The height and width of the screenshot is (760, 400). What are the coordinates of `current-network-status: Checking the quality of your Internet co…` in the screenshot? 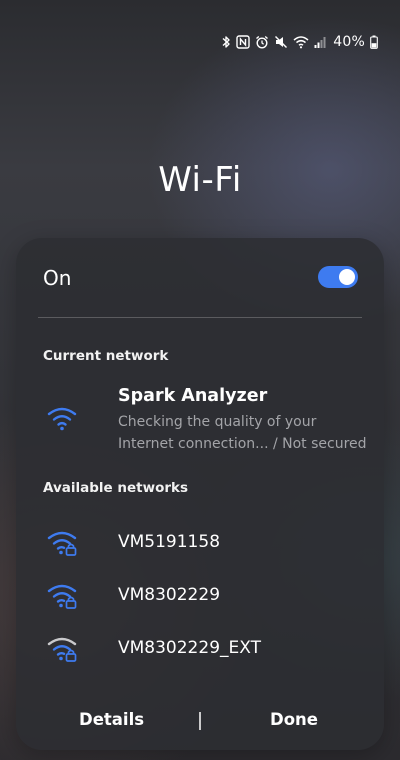 It's located at (242, 433).